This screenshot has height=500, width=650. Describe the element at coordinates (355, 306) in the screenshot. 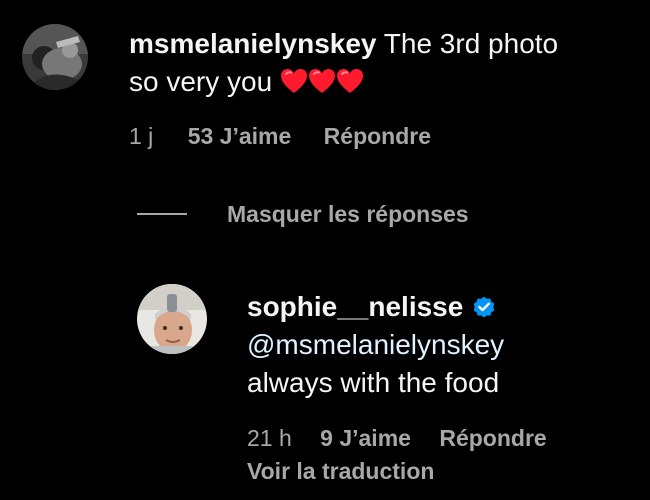

I see `reply-username: sophie__nelisse` at that location.